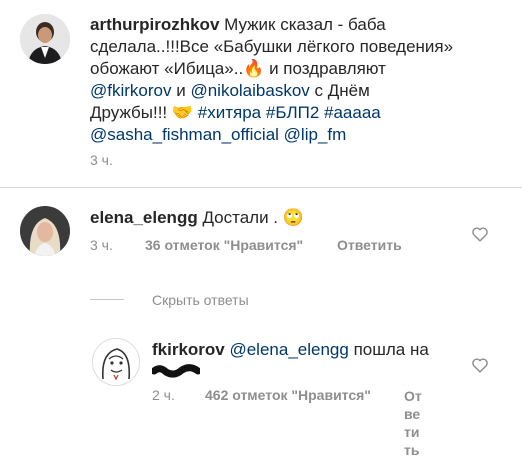  I want to click on comment-time: 3 ч., so click(101, 245).